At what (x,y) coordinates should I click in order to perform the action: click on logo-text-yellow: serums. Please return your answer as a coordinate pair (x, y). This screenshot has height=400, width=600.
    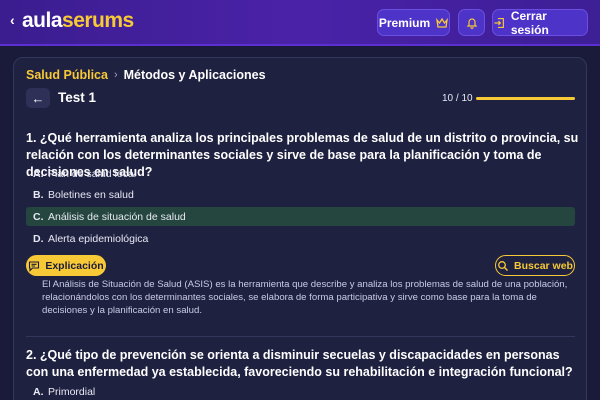
    Looking at the image, I should click on (98, 20).